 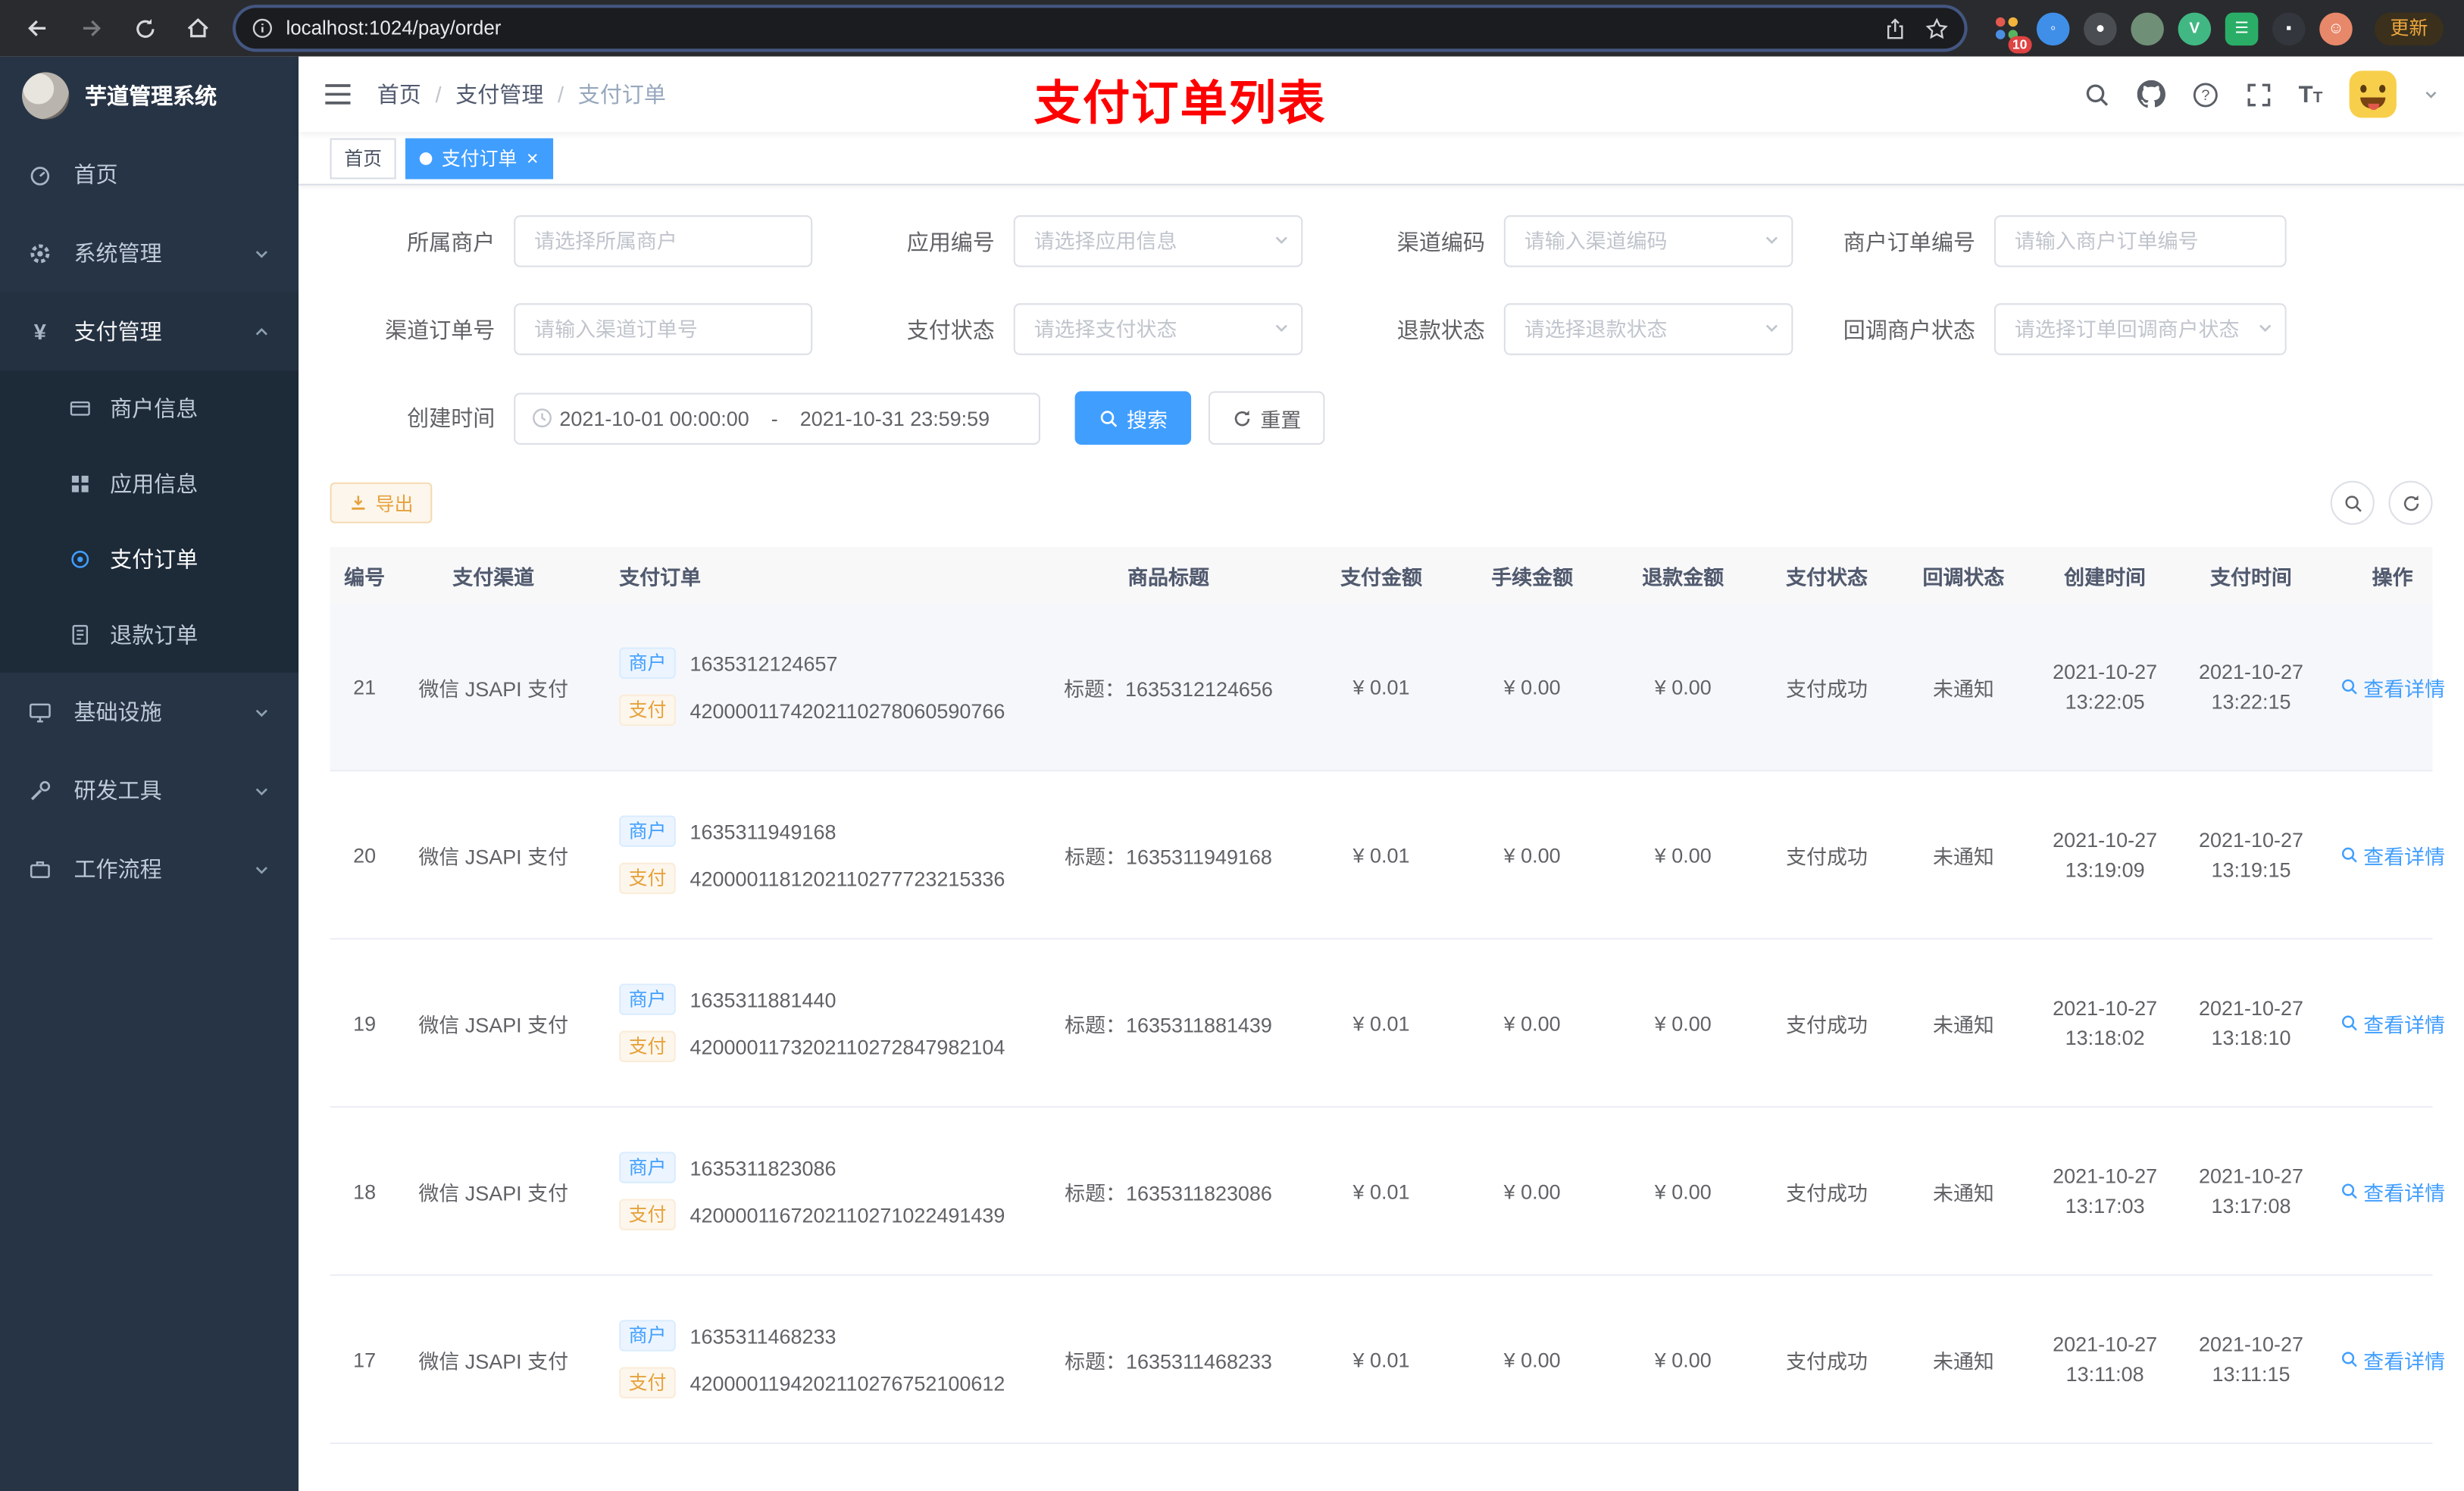 I want to click on notify-status-select, so click(x=2140, y=329).